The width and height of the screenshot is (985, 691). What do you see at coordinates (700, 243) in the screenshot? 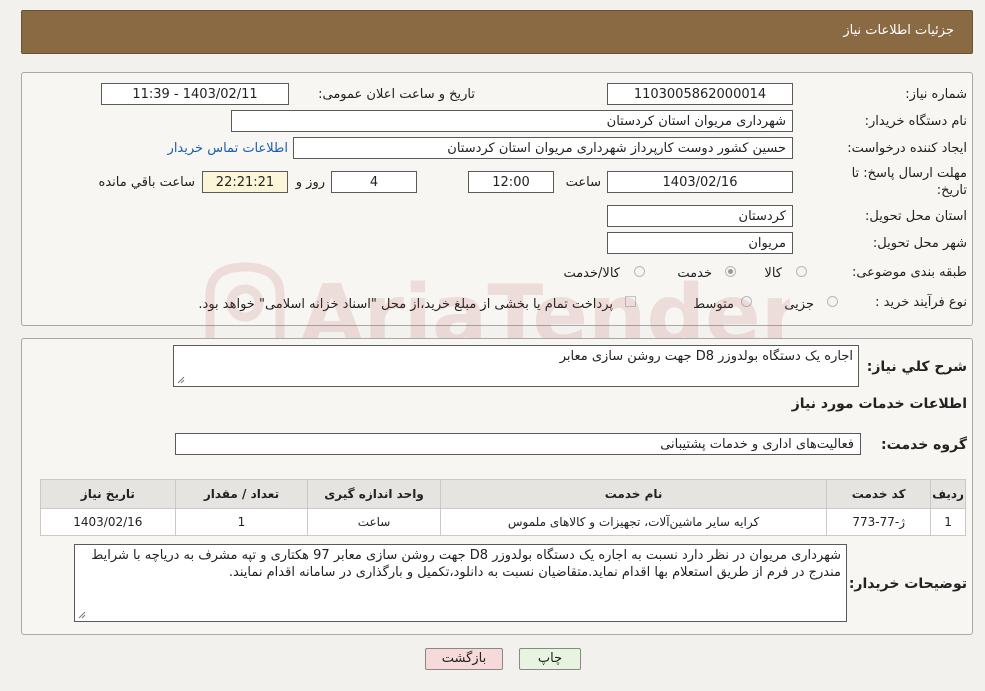
I see `delivery-city-field: مریوان` at bounding box center [700, 243].